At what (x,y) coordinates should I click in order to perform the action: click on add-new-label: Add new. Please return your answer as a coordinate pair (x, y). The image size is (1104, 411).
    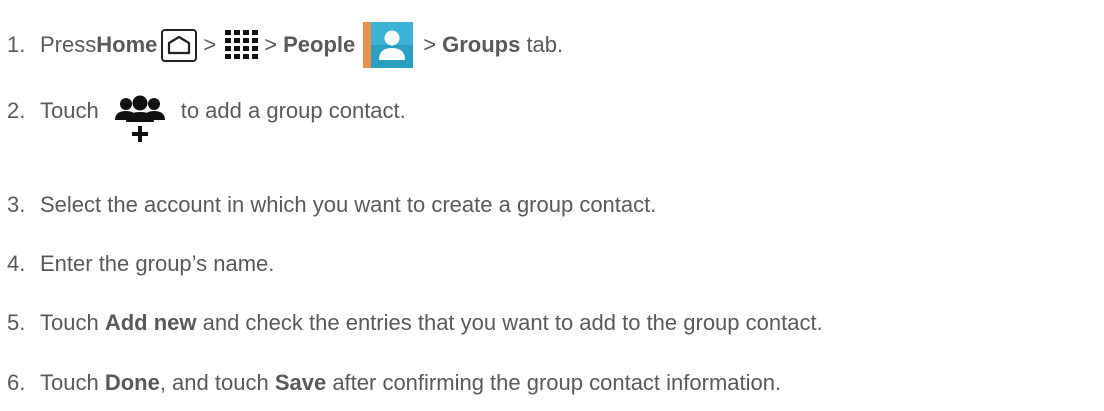
    Looking at the image, I should click on (150, 322).